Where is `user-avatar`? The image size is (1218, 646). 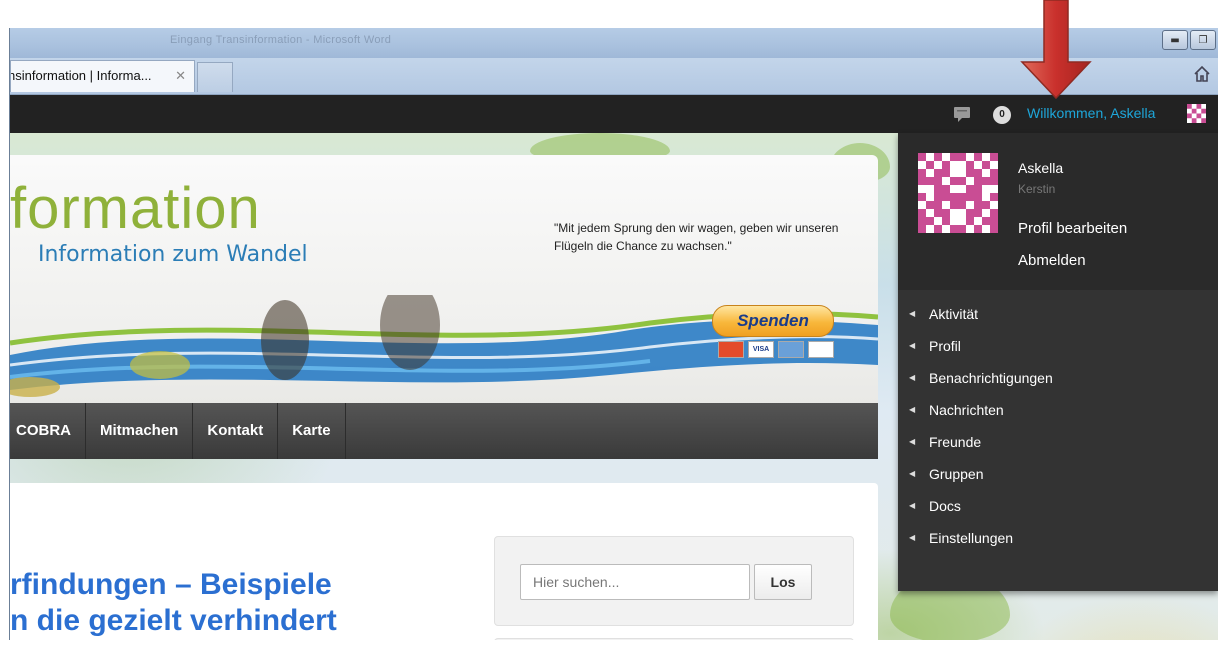
user-avatar is located at coordinates (958, 193).